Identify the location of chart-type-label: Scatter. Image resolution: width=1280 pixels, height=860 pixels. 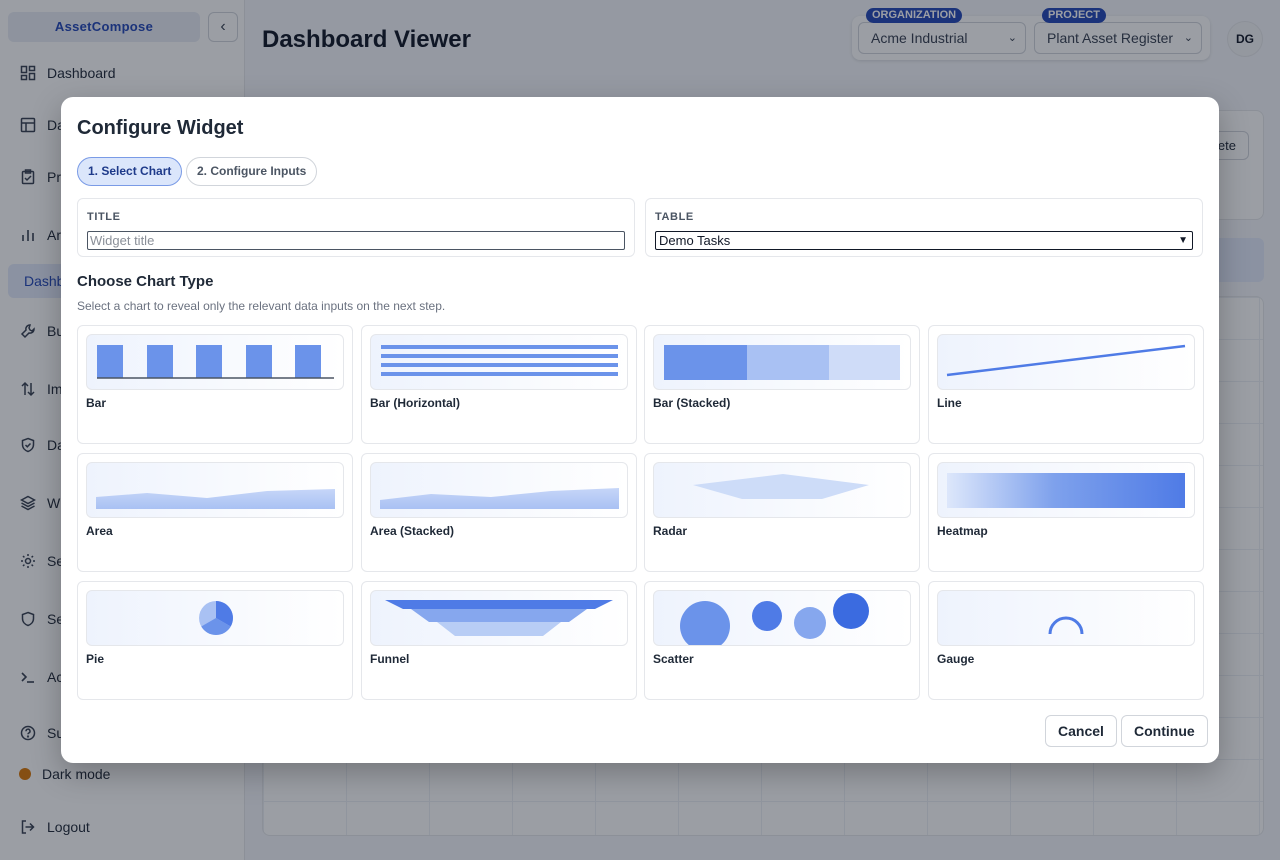
(673, 659).